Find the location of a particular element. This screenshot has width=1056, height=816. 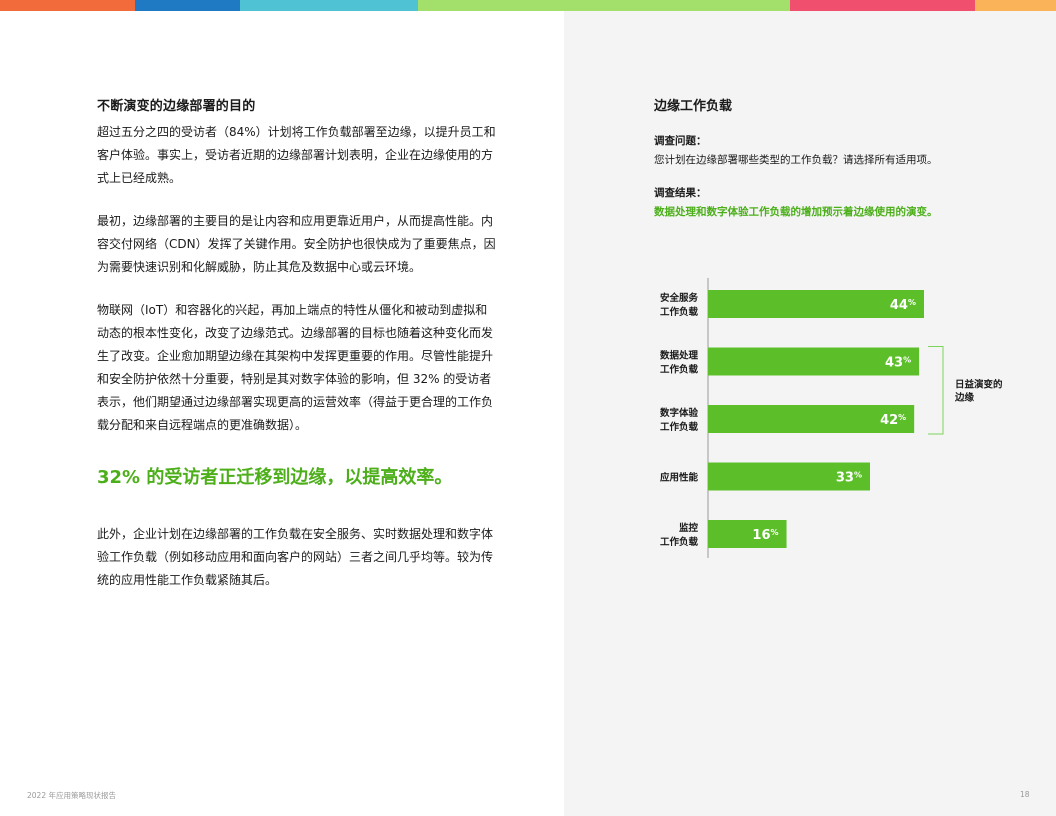

bar-value-number: 42 is located at coordinates (889, 420).